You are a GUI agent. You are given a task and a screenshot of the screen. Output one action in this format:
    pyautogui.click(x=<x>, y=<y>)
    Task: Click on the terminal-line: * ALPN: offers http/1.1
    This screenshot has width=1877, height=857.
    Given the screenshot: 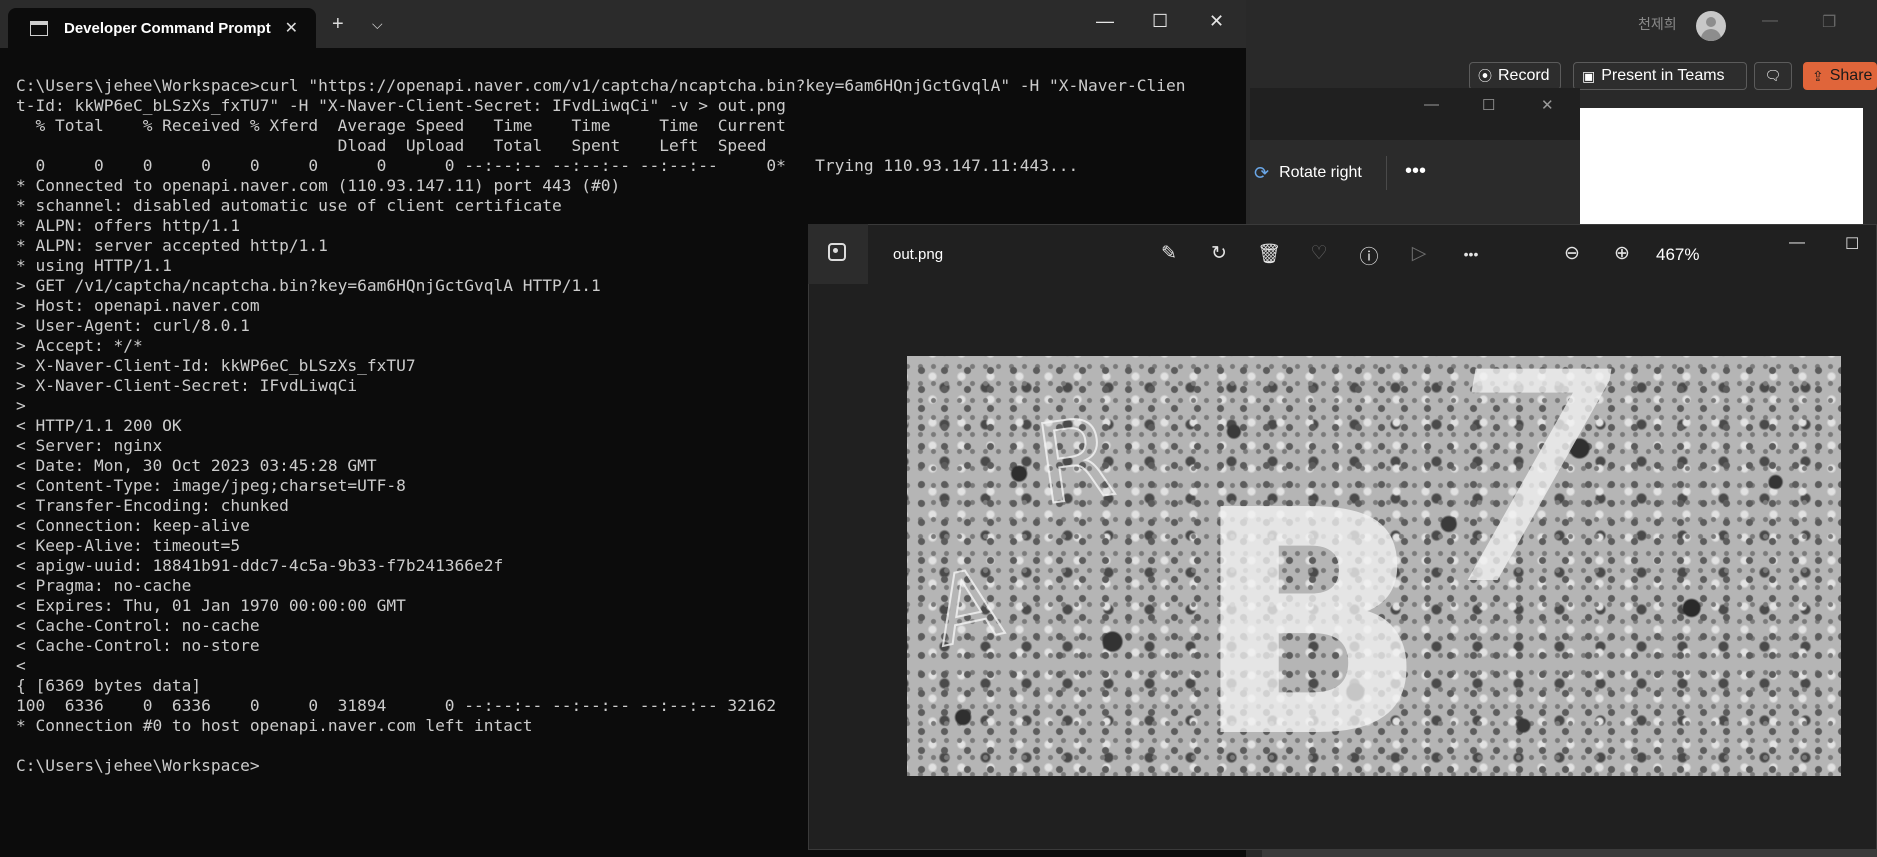 What is the action you would take?
    pyautogui.click(x=128, y=225)
    